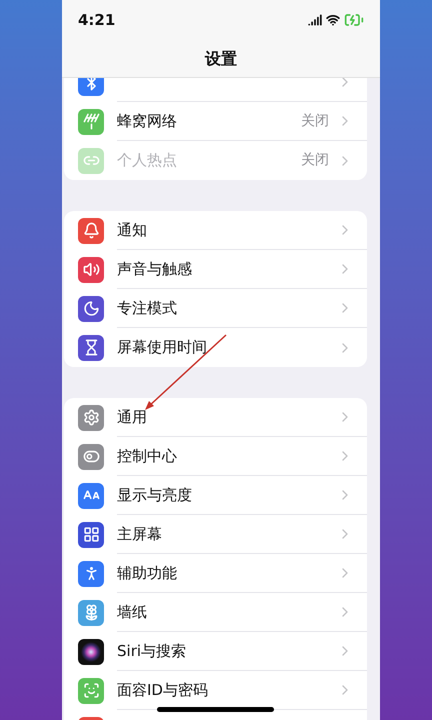 Image resolution: width=432 pixels, height=720 pixels. Describe the element at coordinates (147, 573) in the screenshot. I see `row-label: 辅助功能` at that location.